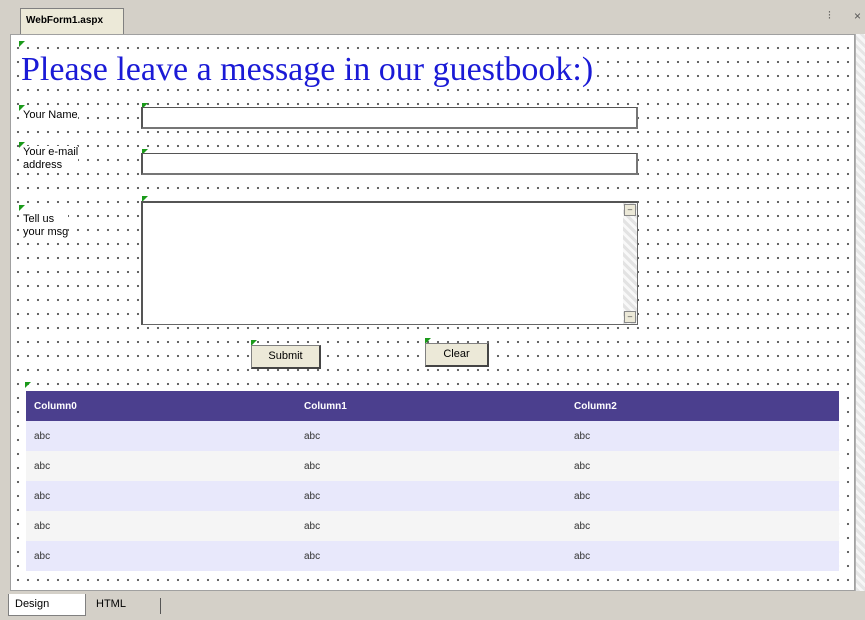  I want to click on pin-icon: ⫶, so click(829, 16).